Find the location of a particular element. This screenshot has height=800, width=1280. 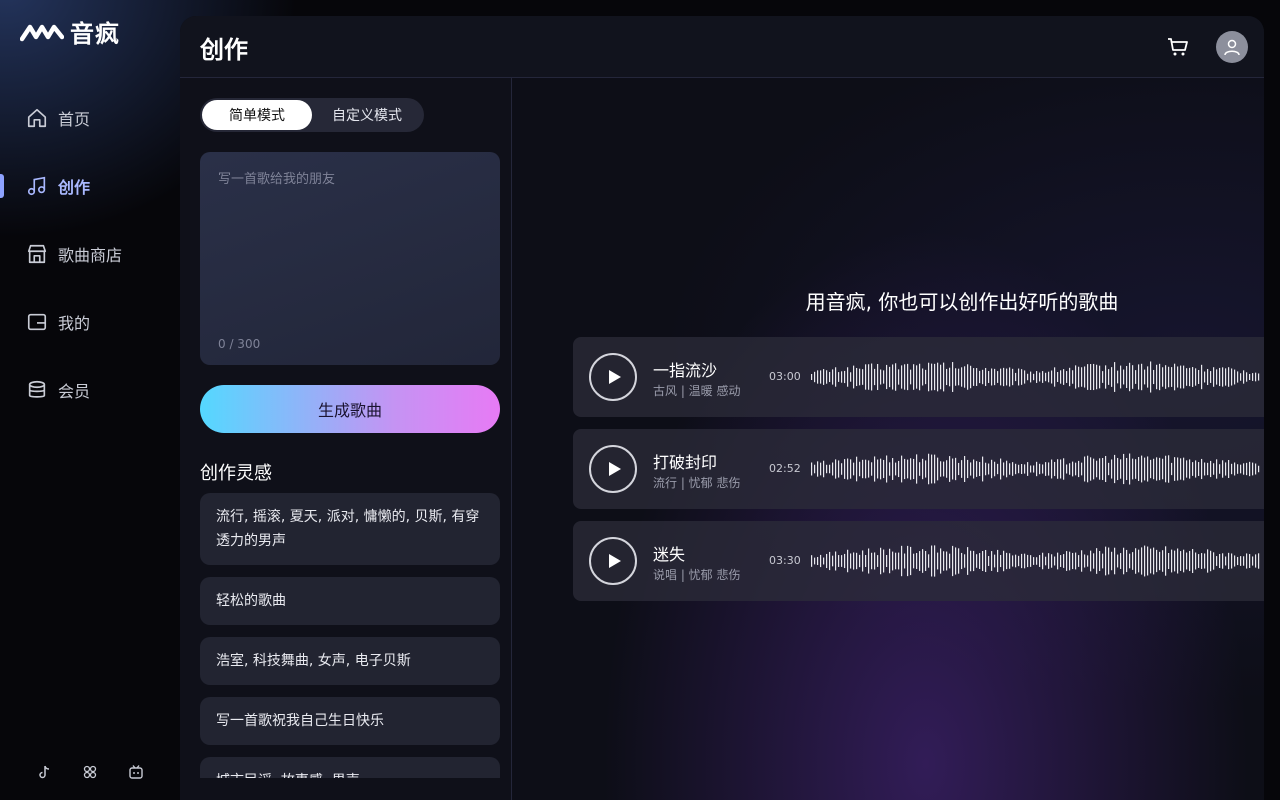

sidebar-item-label: 我的 is located at coordinates (74, 323).